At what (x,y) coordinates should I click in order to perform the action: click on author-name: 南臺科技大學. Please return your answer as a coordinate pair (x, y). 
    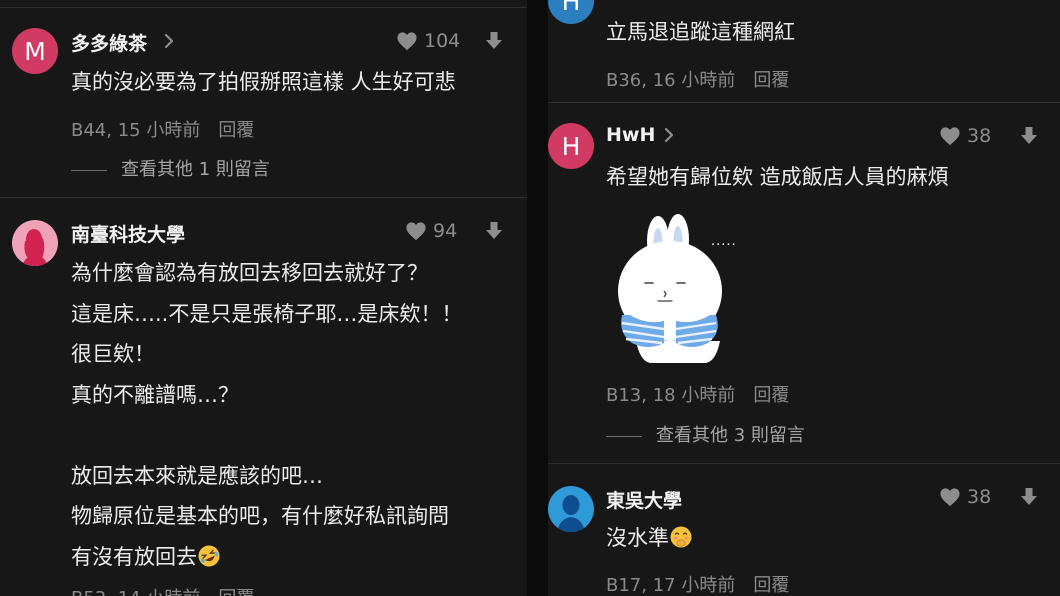
    Looking at the image, I should click on (128, 233).